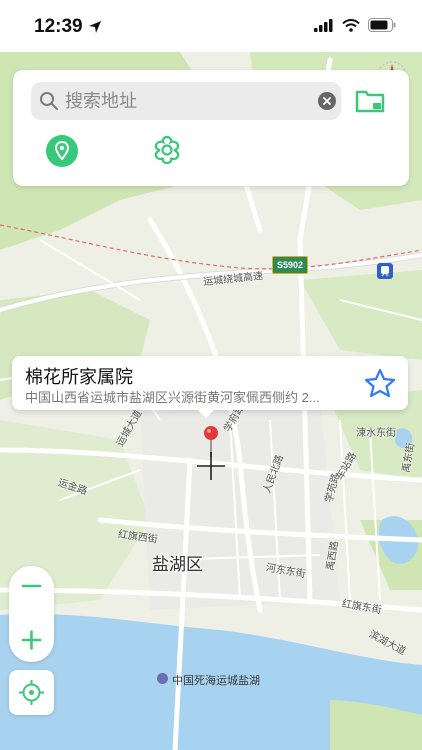 This screenshot has height=750, width=422. I want to click on flower-settings-icon, so click(167, 150).